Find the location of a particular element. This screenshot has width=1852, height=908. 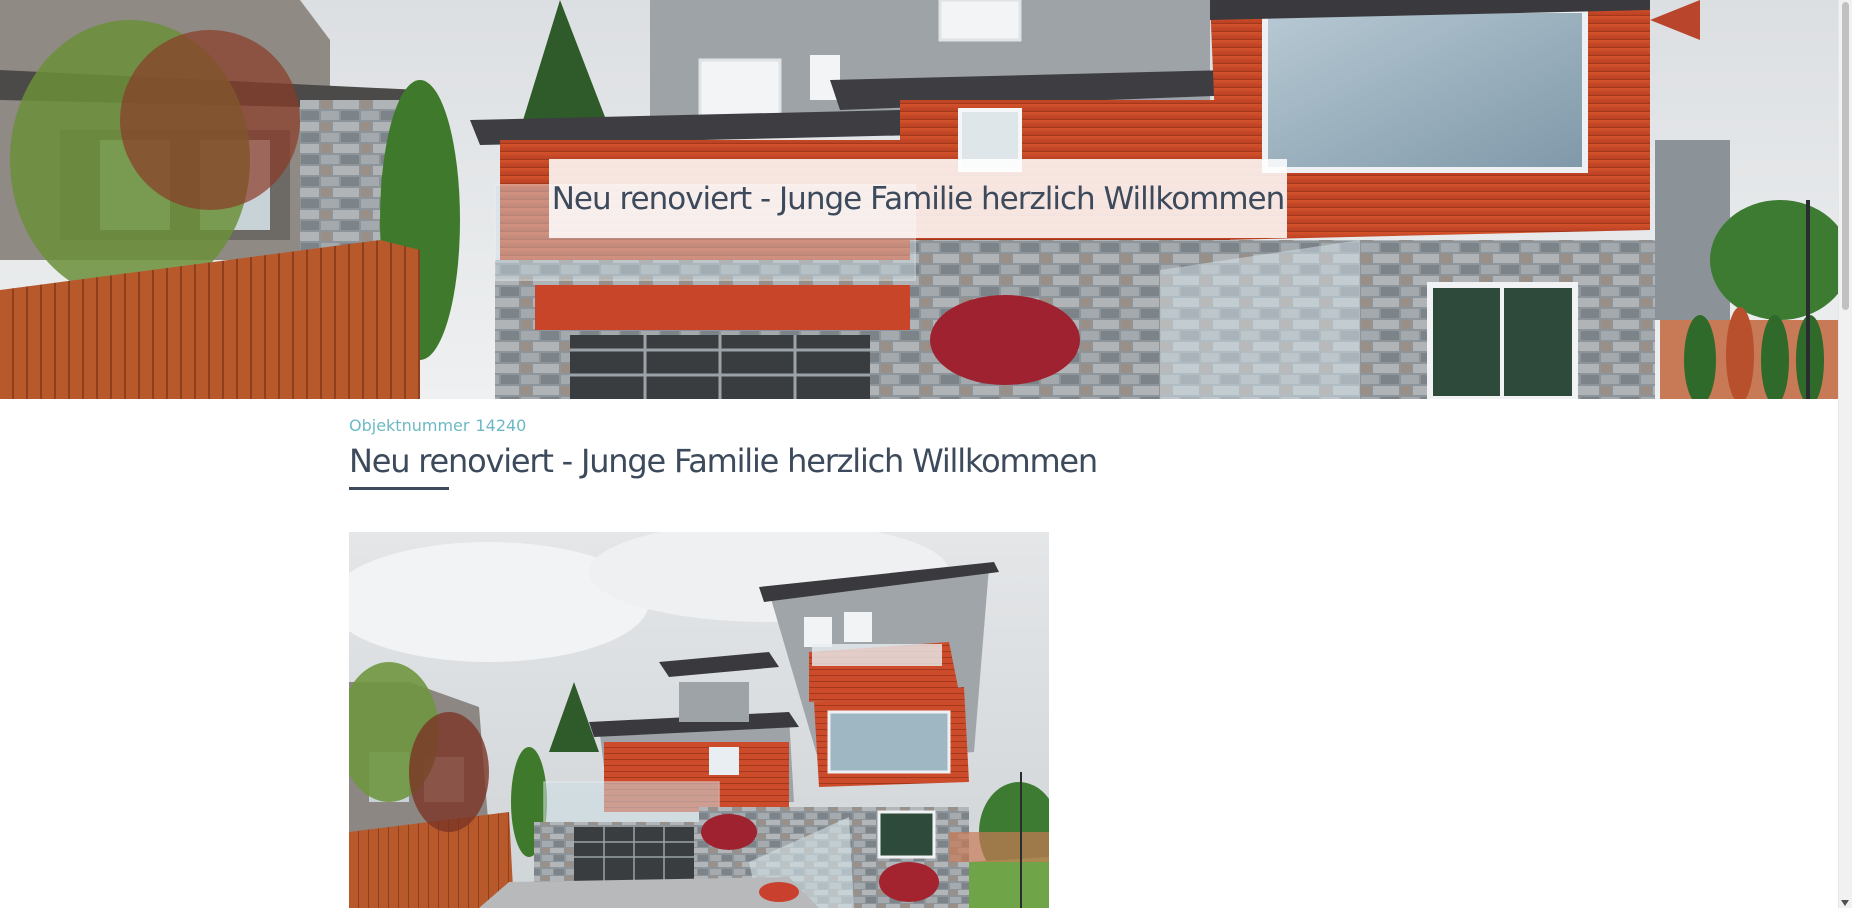

object-number: Objektnummer 14240 is located at coordinates (437, 425).